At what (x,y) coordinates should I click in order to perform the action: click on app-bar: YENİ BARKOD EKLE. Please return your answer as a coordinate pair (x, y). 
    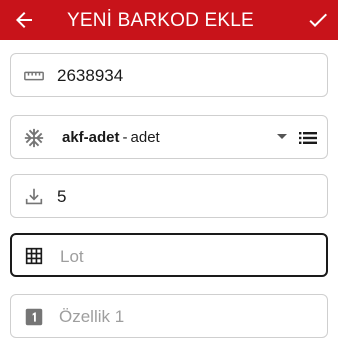
    Looking at the image, I should click on (169, 20).